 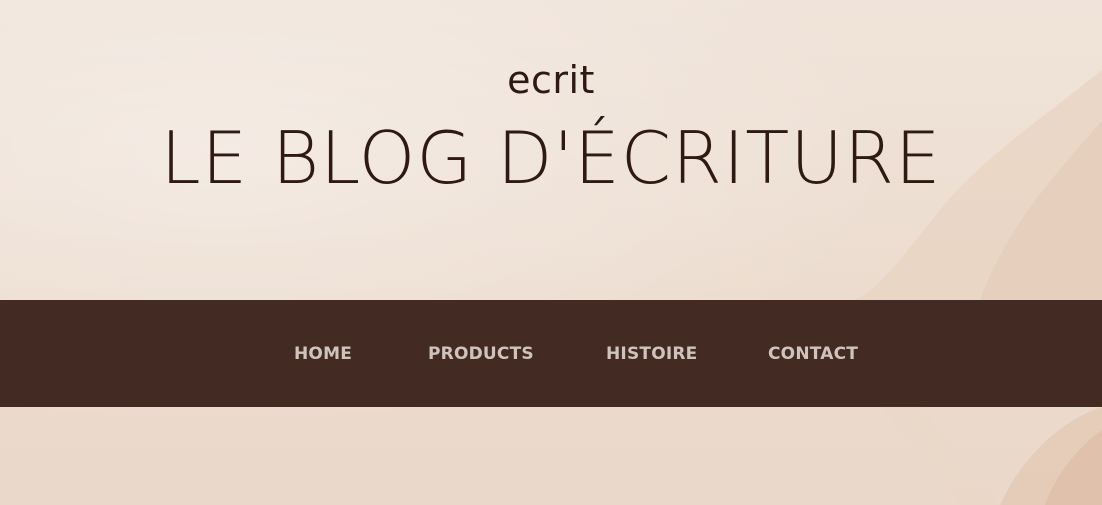 I want to click on site-name: ecrit, so click(x=551, y=80).